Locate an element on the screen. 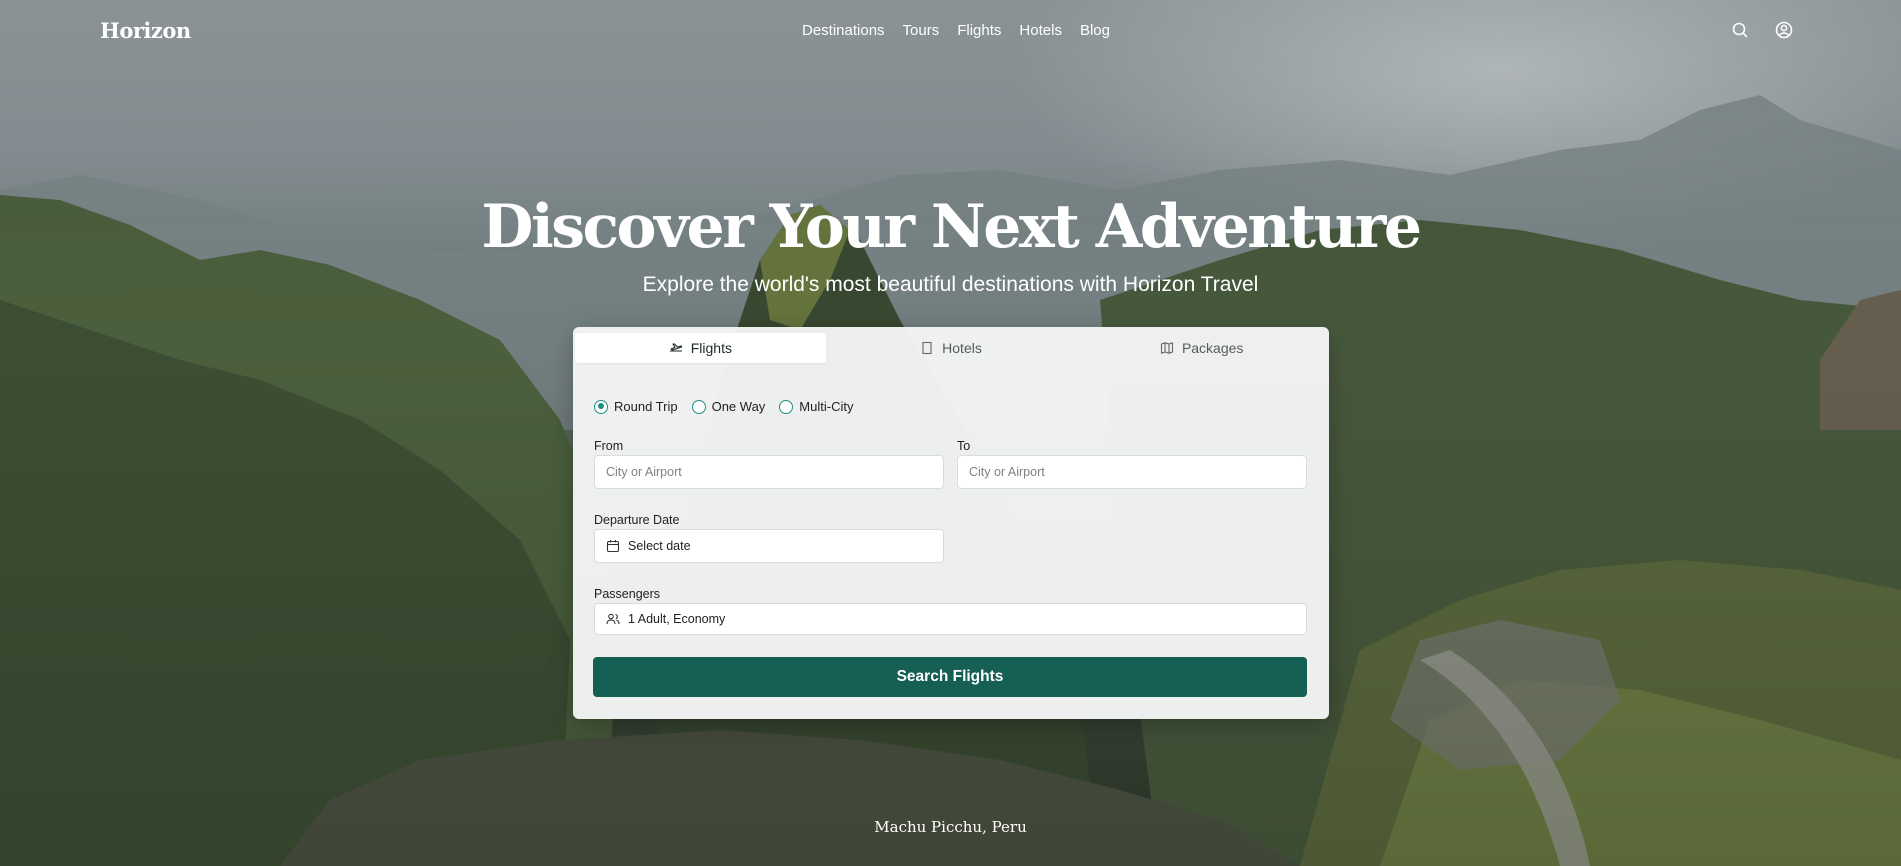  from-input is located at coordinates (758, 472).